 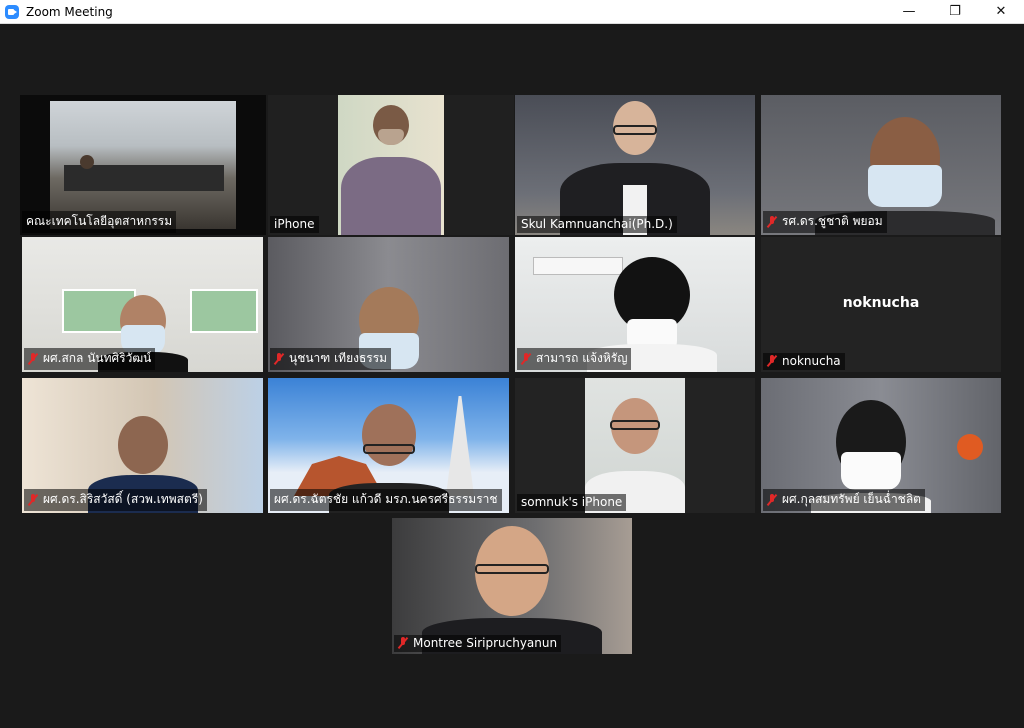 I want to click on participant-tile: คณะเทคโนโลยีอุตสาหกรรม, so click(x=143, y=165).